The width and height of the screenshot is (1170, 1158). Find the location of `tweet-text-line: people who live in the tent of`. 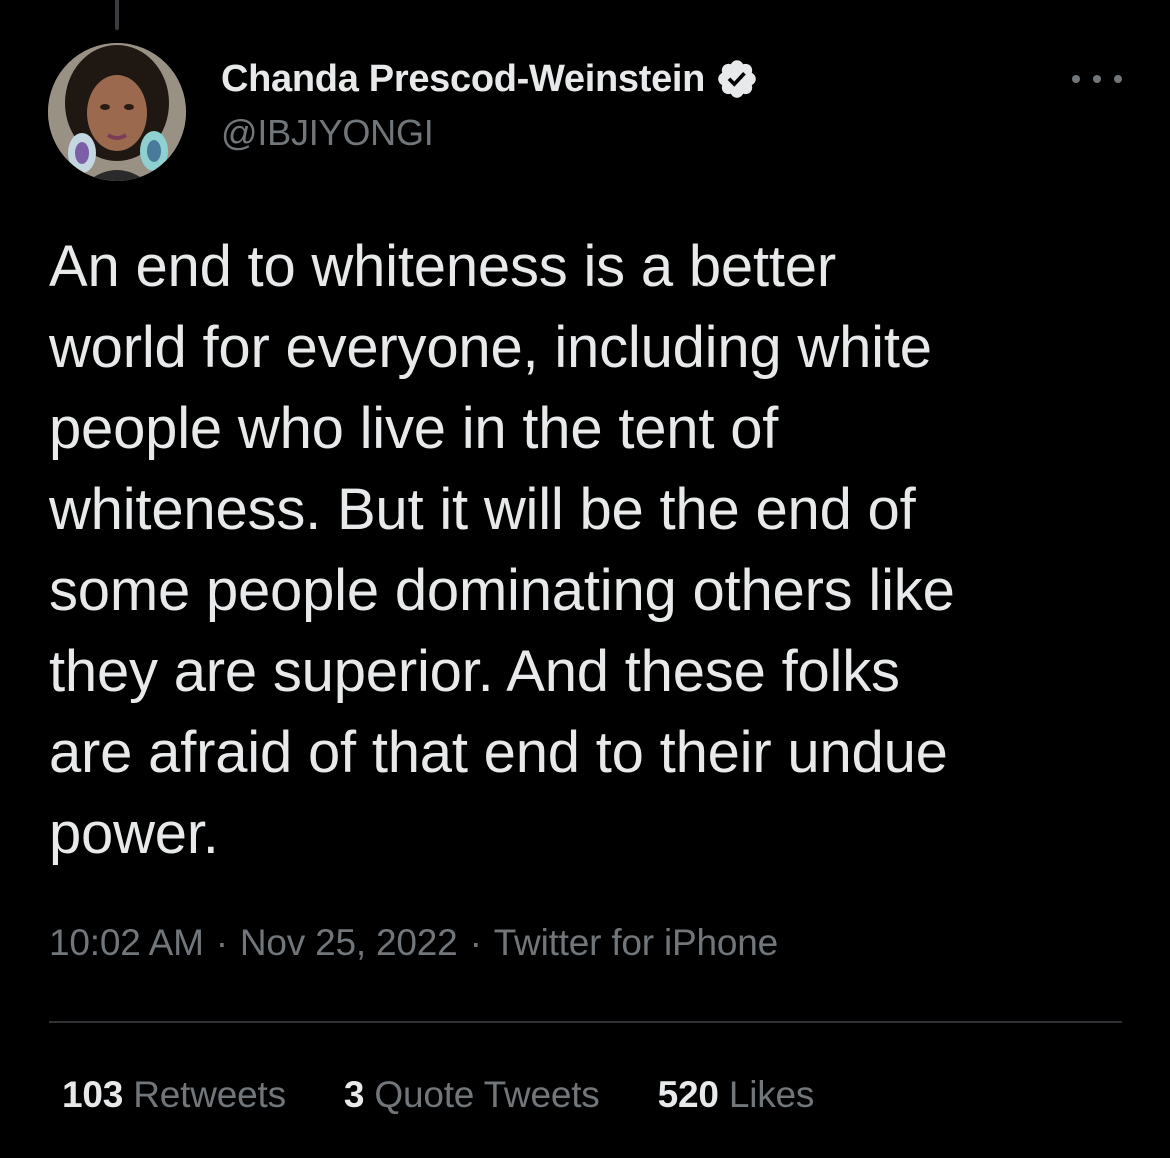

tweet-text-line: people who live in the tent of is located at coordinates (414, 428).